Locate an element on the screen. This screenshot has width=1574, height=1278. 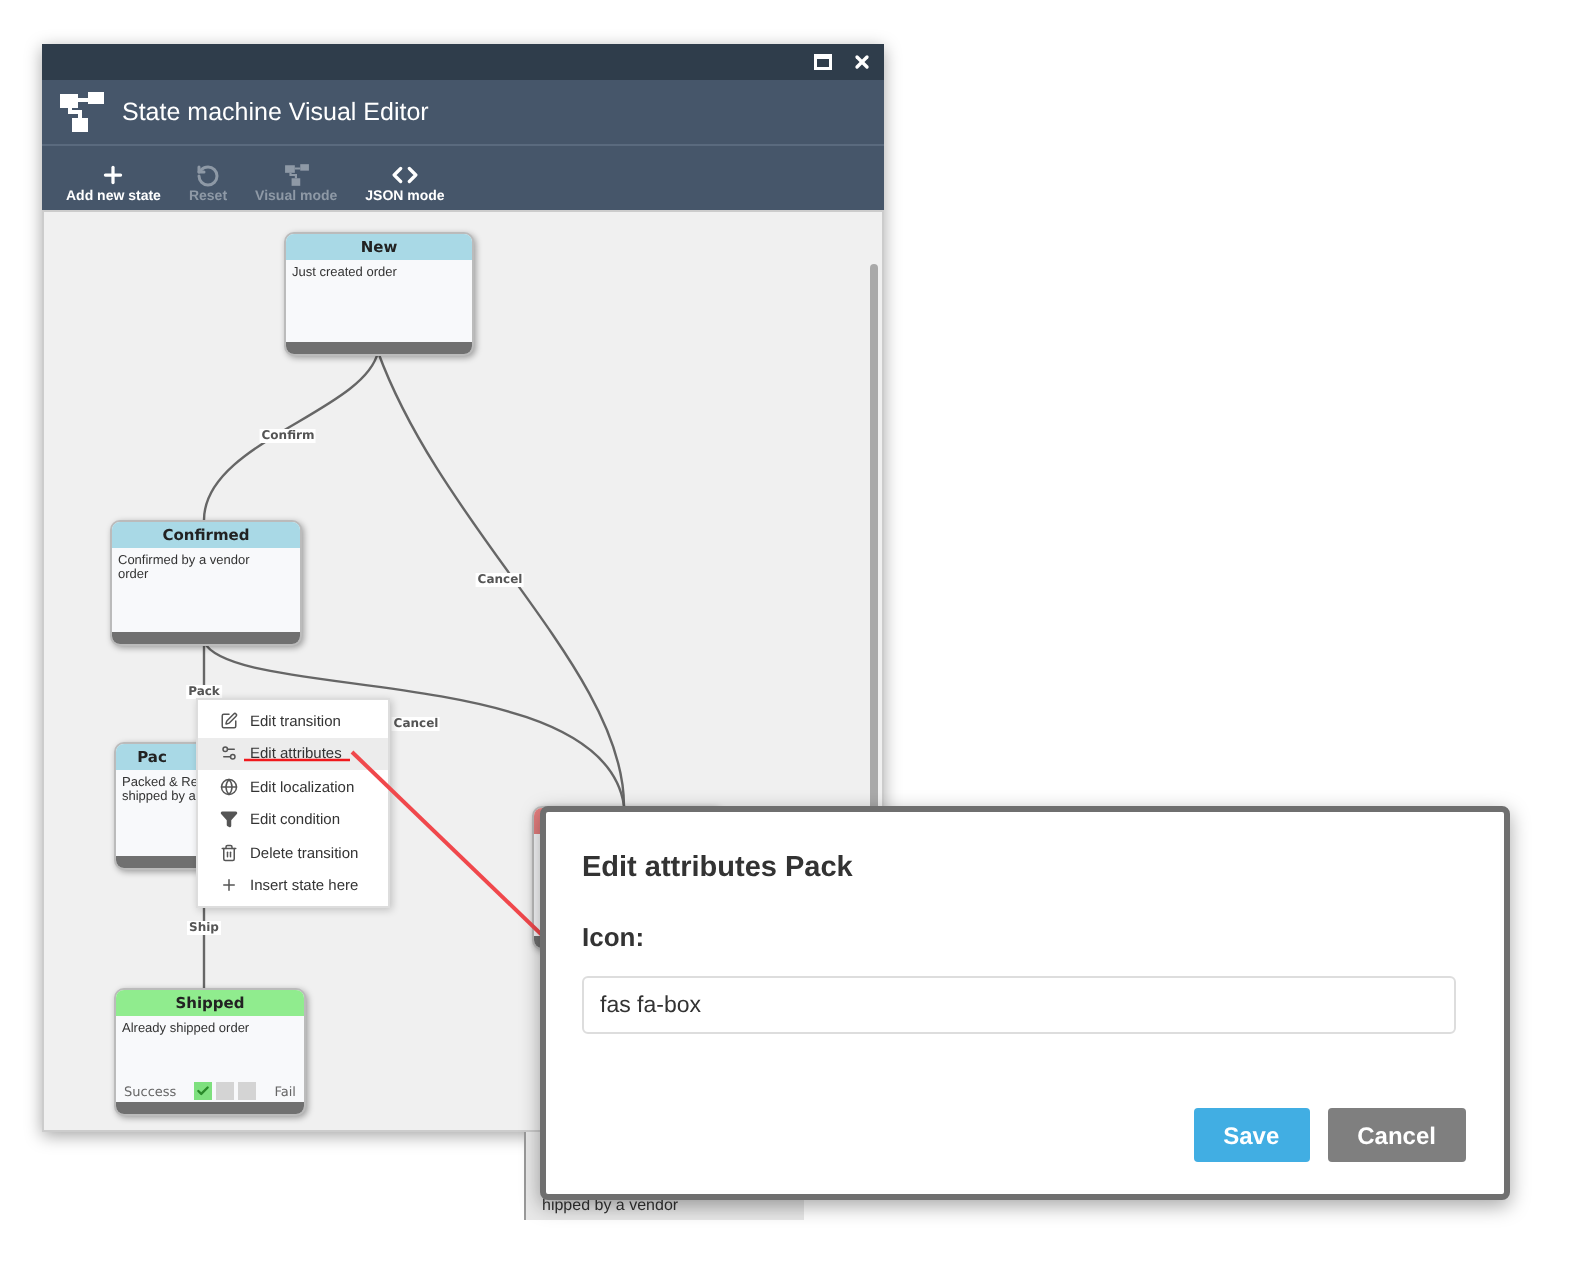
description-text: hipped by a vendor is located at coordinates (610, 1205).